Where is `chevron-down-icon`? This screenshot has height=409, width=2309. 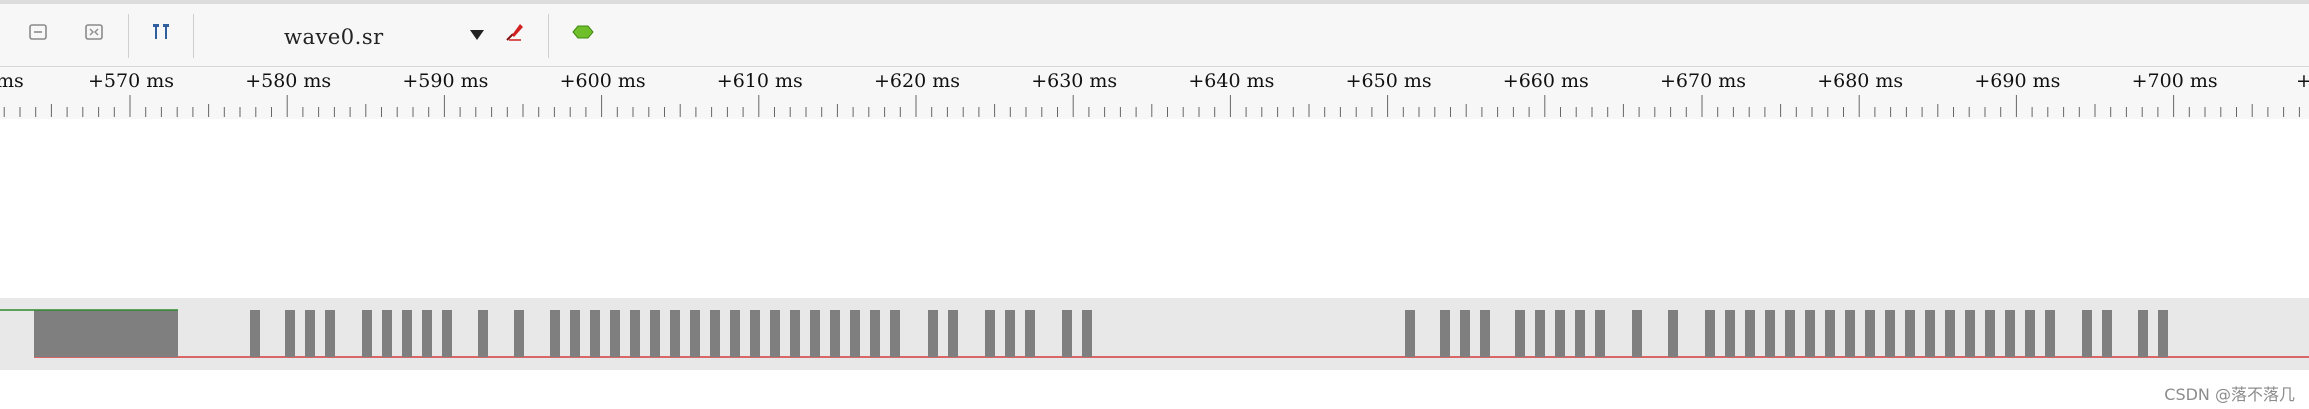 chevron-down-icon is located at coordinates (477, 35).